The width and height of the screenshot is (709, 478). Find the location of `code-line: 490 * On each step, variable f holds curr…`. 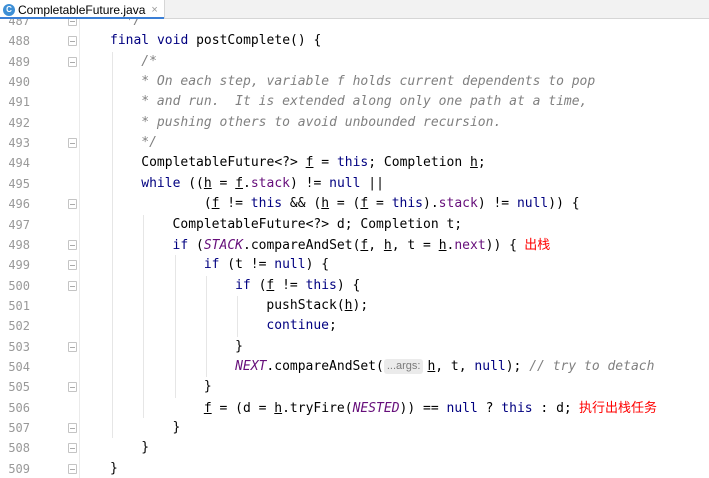

code-line: 490 * On each step, variable f holds curr… is located at coordinates (354, 82).